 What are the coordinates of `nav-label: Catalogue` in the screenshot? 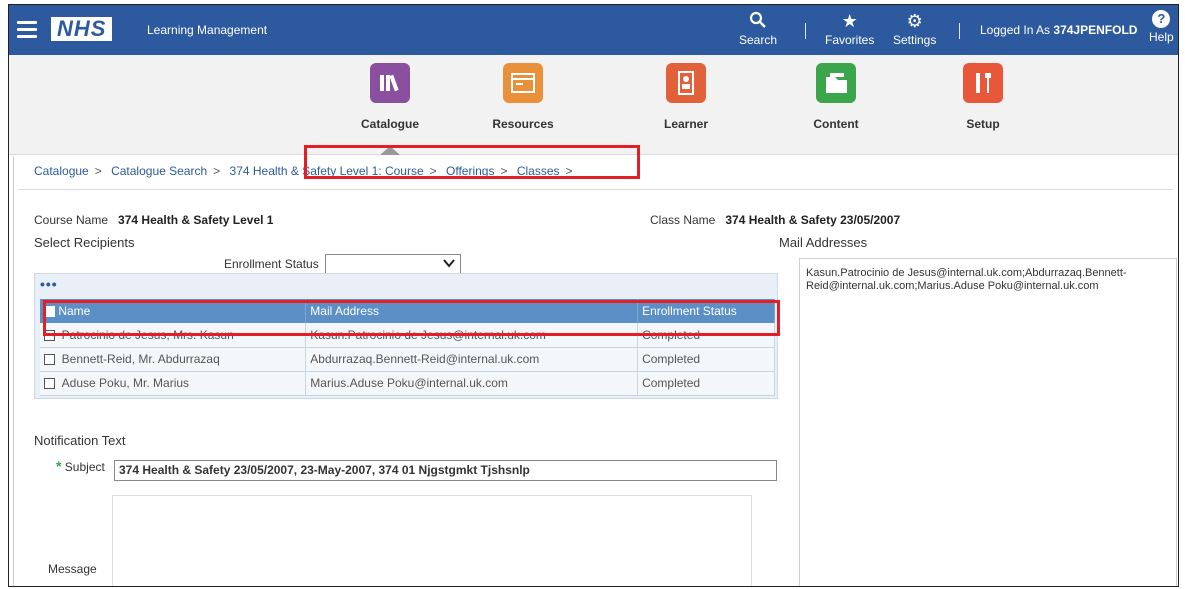 It's located at (389, 124).